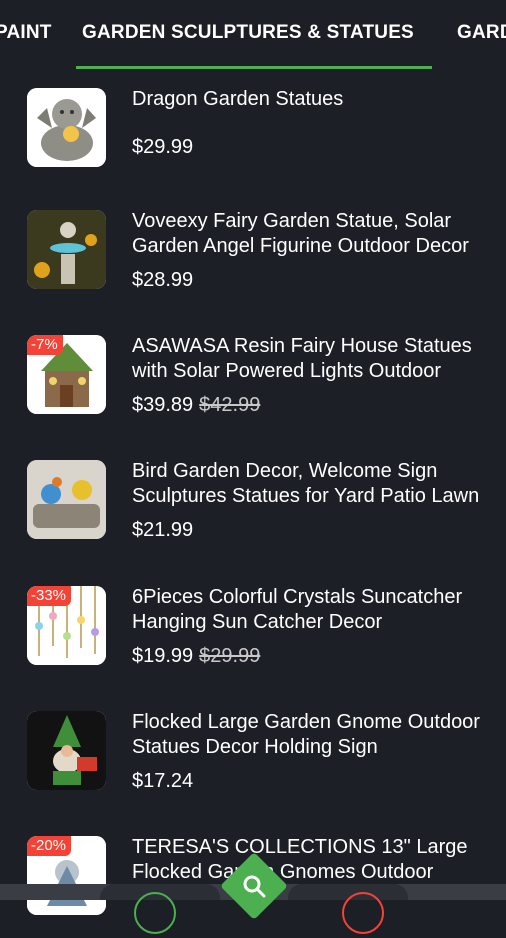  I want to click on discount-badge: -33%, so click(49, 596).